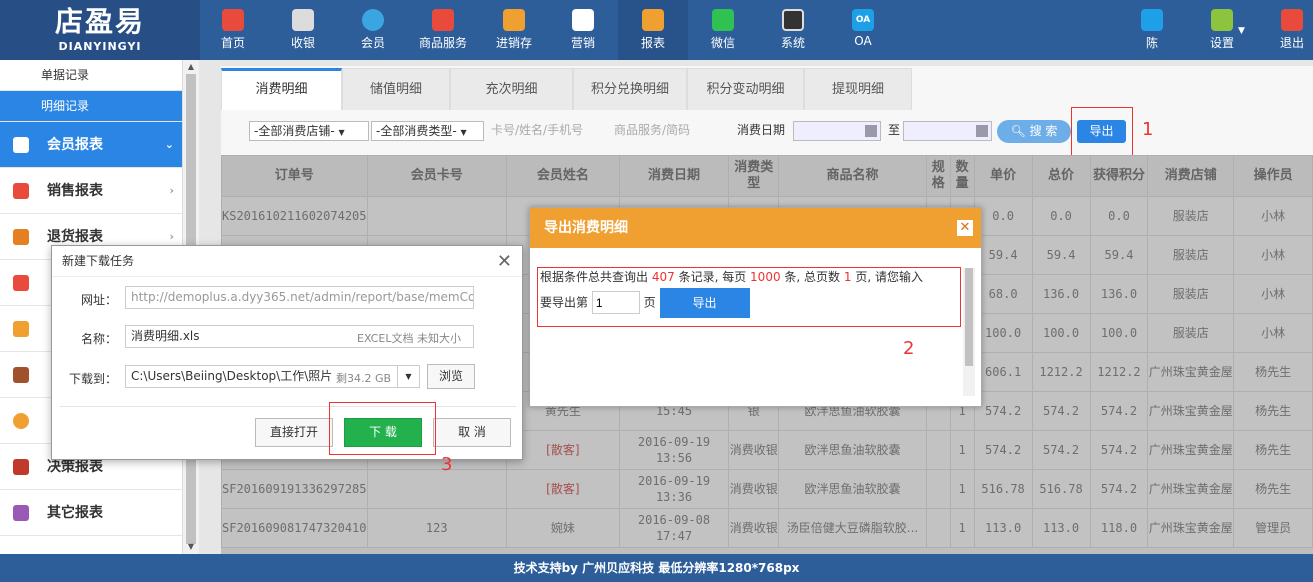 The image size is (1313, 582). I want to click on callout-2: 2, so click(909, 348).